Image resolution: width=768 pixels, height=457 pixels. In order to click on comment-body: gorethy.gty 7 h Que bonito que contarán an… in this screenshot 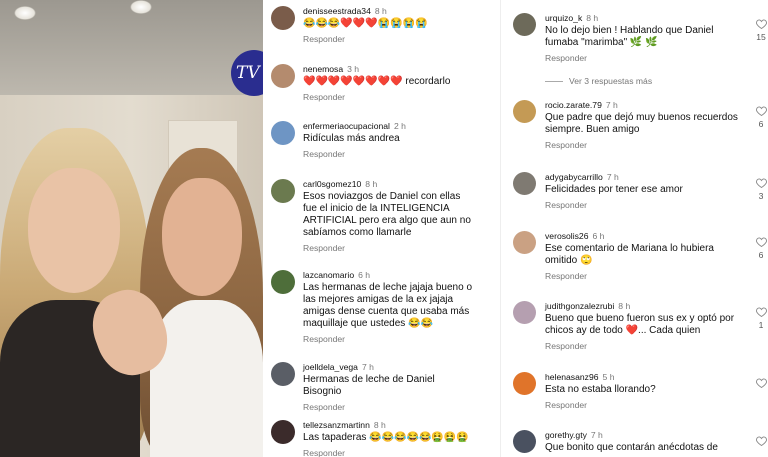, I will do `click(645, 442)`.